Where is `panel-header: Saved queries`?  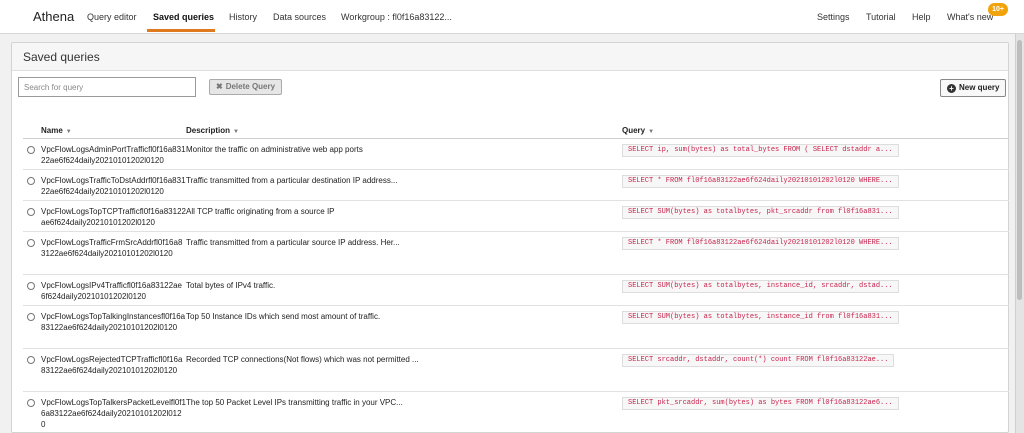 panel-header: Saved queries is located at coordinates (510, 57).